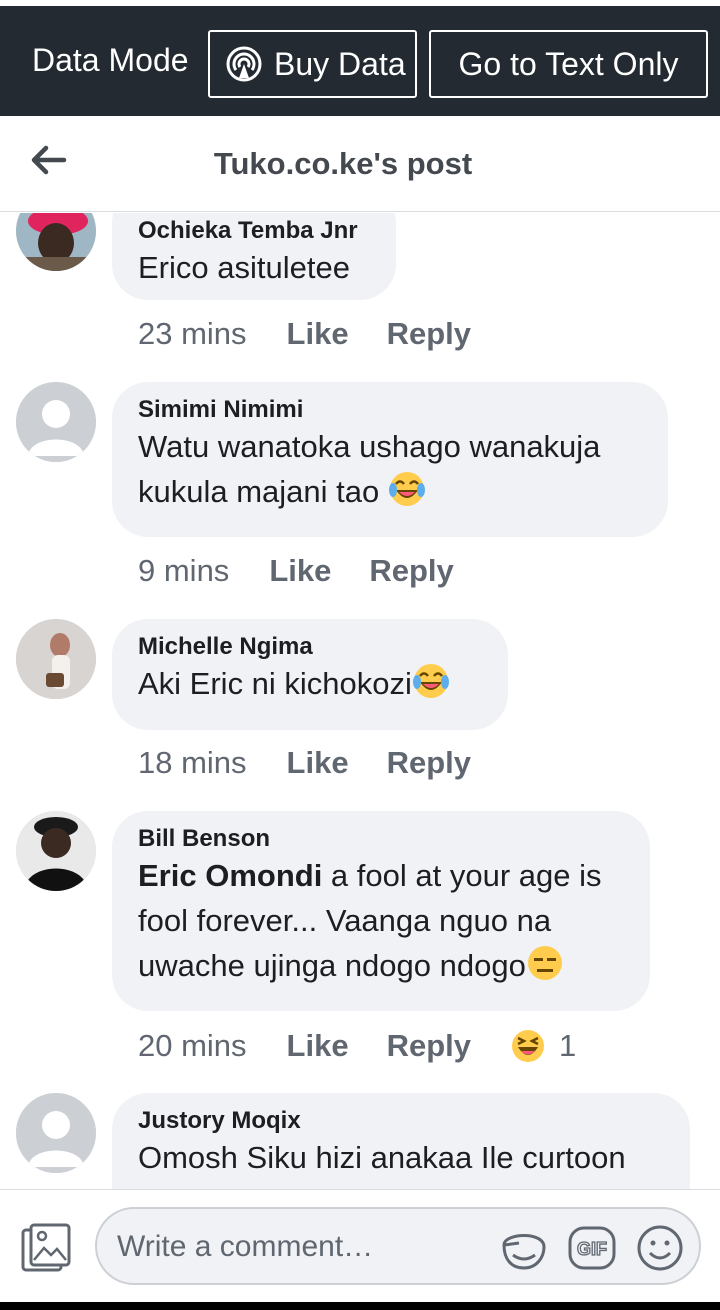 This screenshot has height=1310, width=720. What do you see at coordinates (192, 1046) in the screenshot?
I see `comment-time: 20 mins` at bounding box center [192, 1046].